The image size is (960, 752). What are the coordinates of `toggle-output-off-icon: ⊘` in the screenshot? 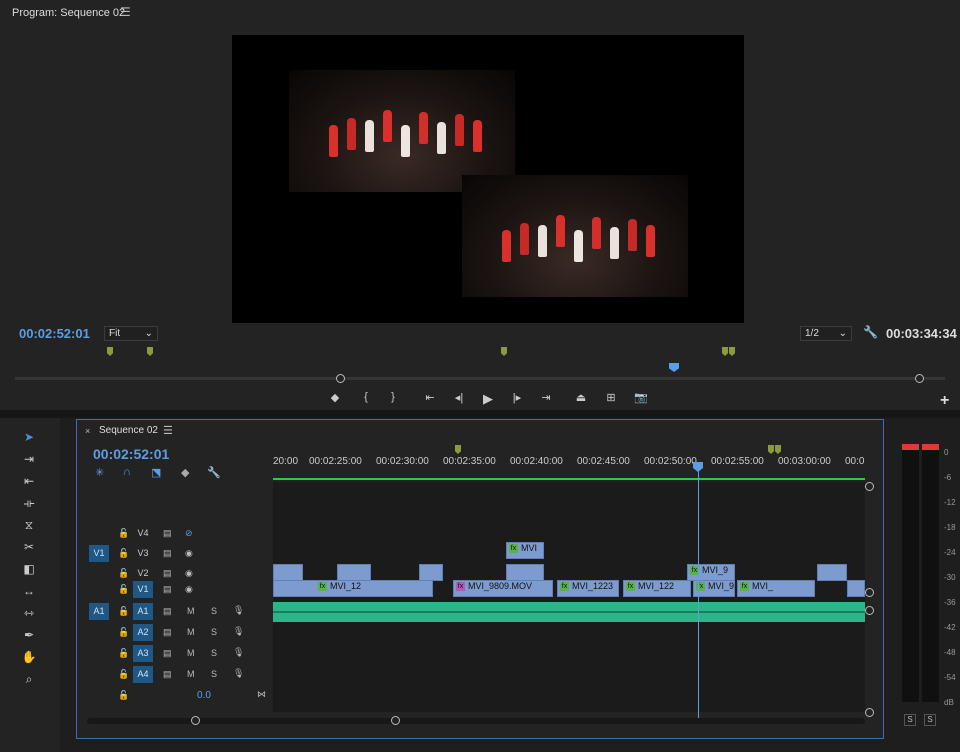 It's located at (189, 533).